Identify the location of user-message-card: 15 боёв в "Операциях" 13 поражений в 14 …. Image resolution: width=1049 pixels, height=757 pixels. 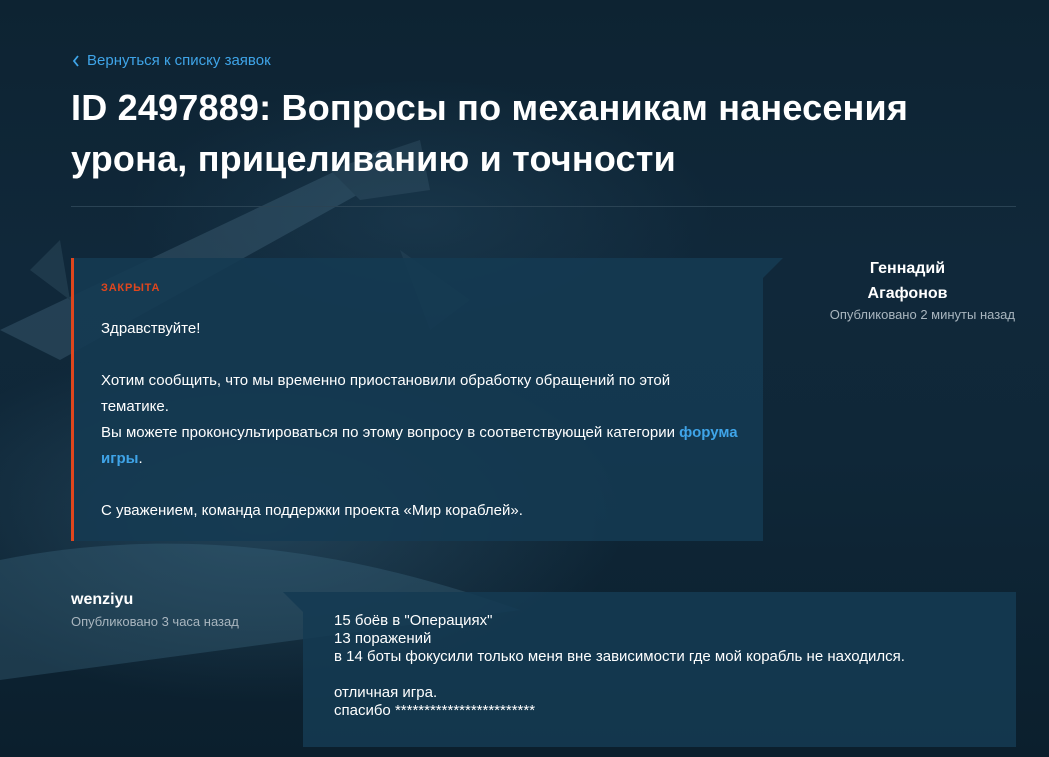
(649, 669).